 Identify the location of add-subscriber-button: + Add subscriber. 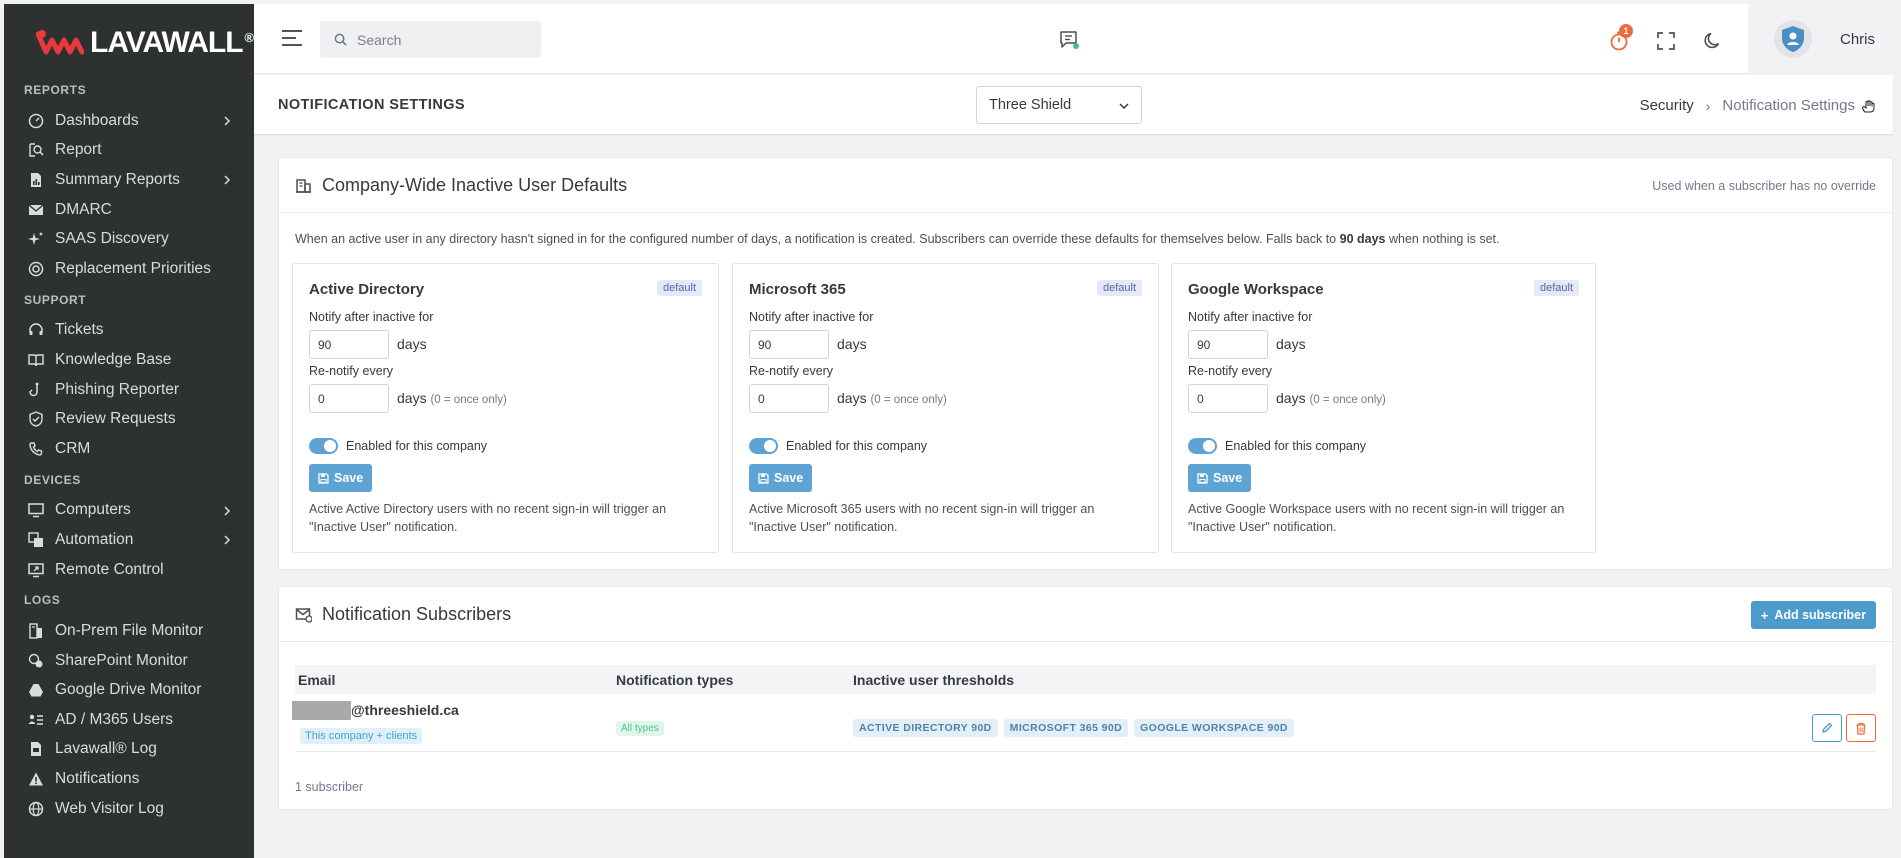
(1813, 615).